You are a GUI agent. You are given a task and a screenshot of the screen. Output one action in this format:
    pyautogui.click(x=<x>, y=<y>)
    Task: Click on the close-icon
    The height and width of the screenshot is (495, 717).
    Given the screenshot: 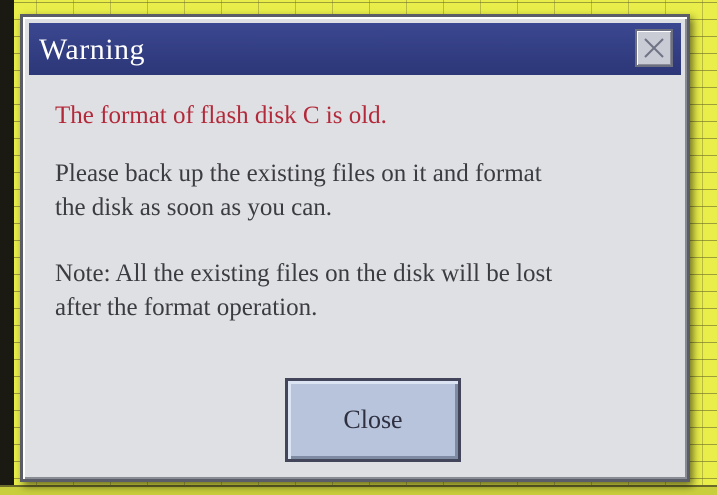 What is the action you would take?
    pyautogui.click(x=654, y=48)
    